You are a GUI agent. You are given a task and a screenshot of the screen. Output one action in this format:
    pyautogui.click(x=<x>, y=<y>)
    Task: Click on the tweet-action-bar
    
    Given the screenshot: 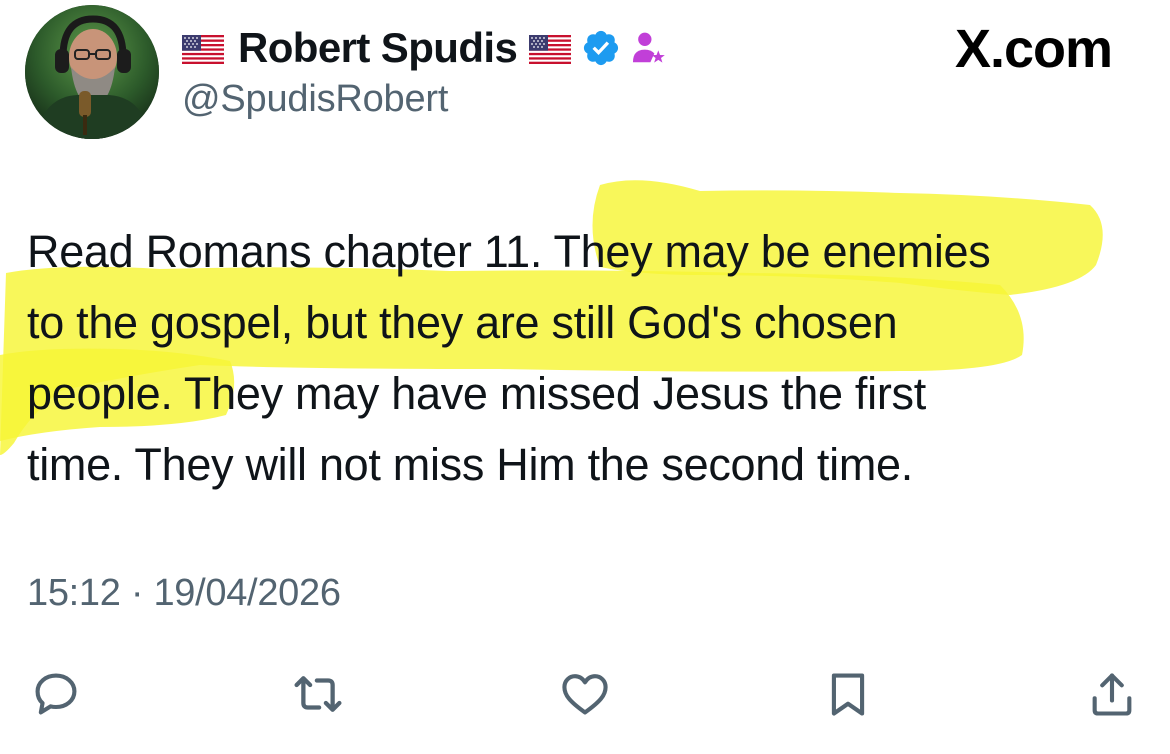 What is the action you would take?
    pyautogui.click(x=585, y=699)
    